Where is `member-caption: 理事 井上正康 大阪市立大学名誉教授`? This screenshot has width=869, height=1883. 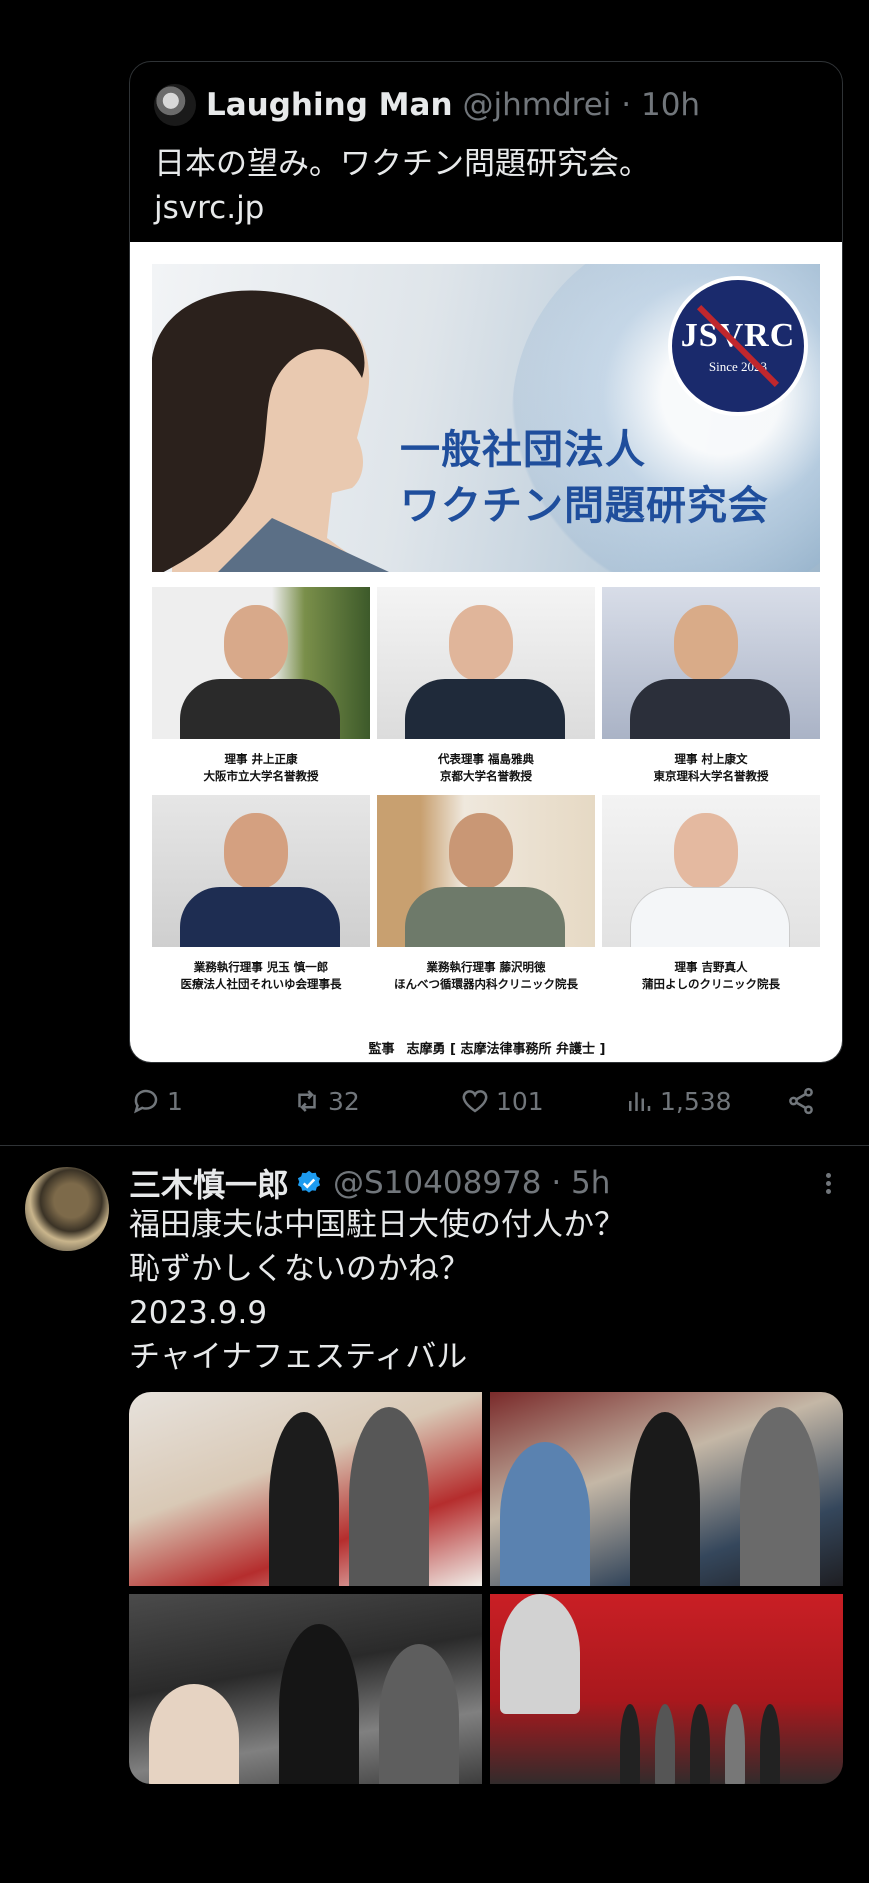 member-caption: 理事 井上正康 大阪市立大学名誉教授 is located at coordinates (261, 767).